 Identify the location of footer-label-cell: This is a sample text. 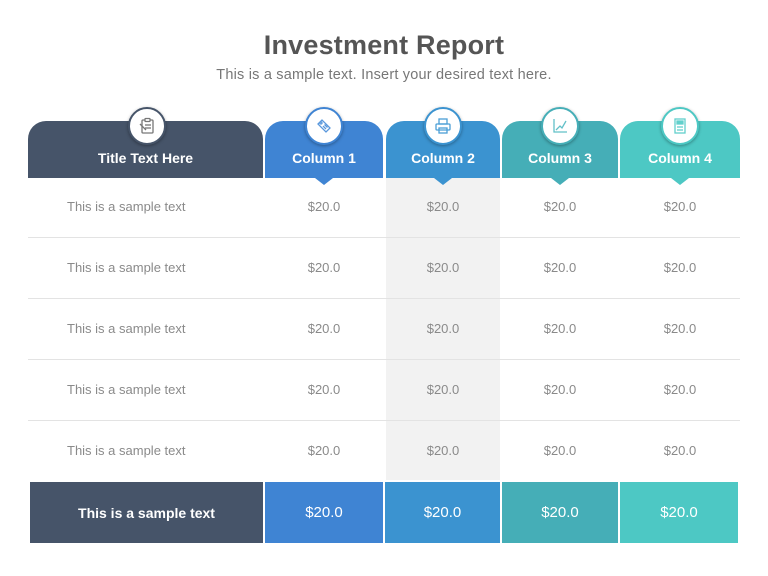
(146, 512).